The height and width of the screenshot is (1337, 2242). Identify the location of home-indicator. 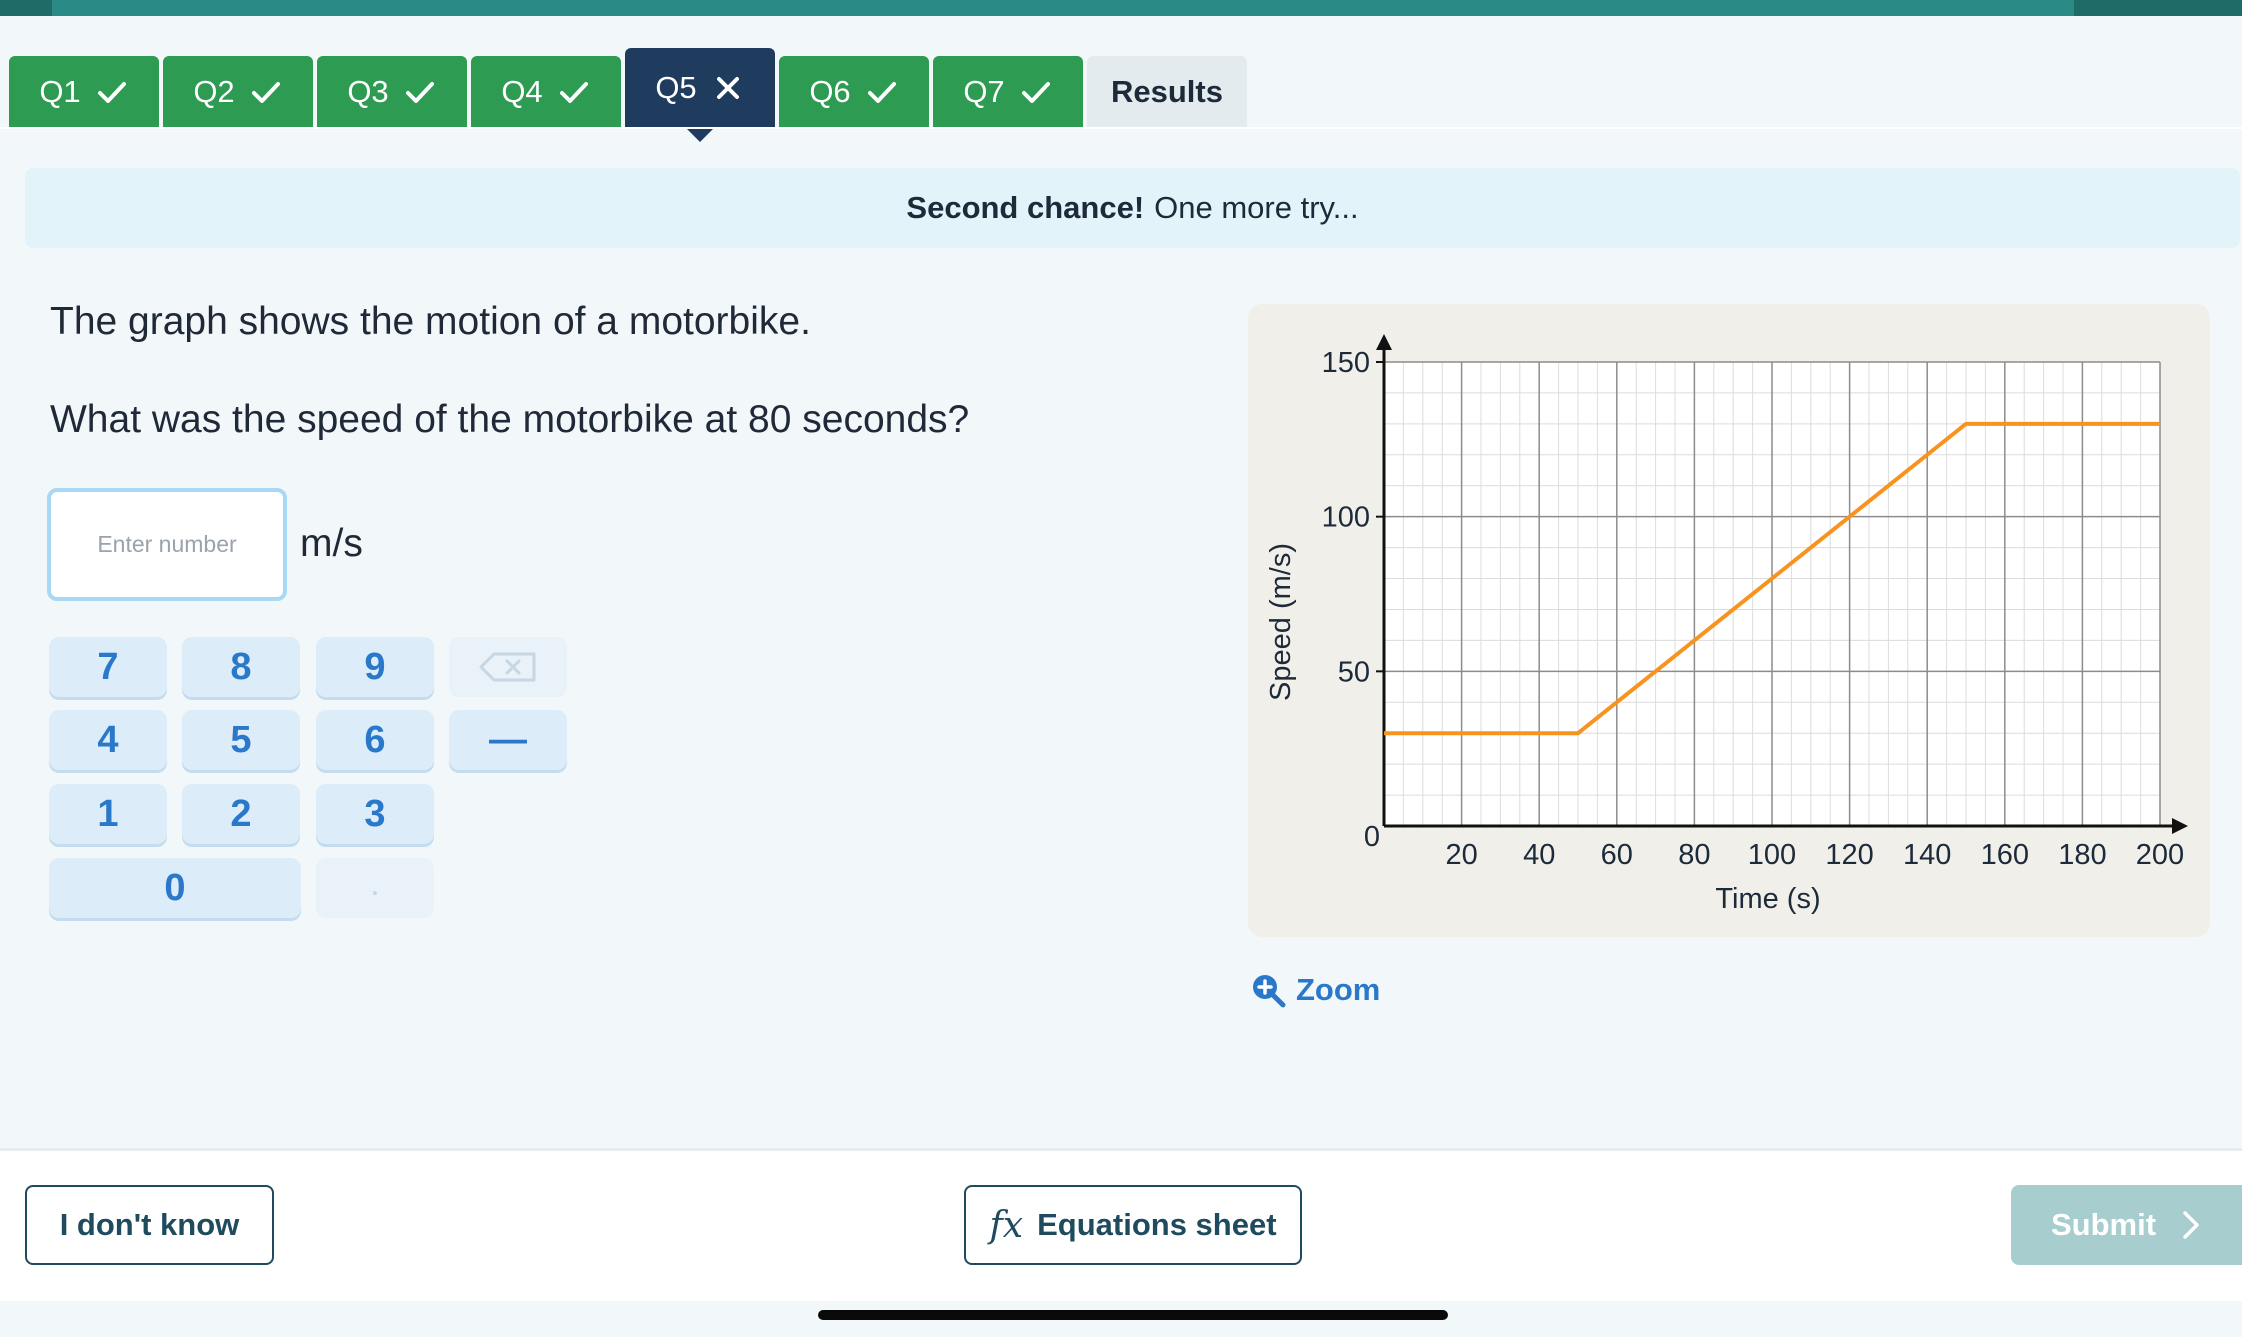
(1133, 1315).